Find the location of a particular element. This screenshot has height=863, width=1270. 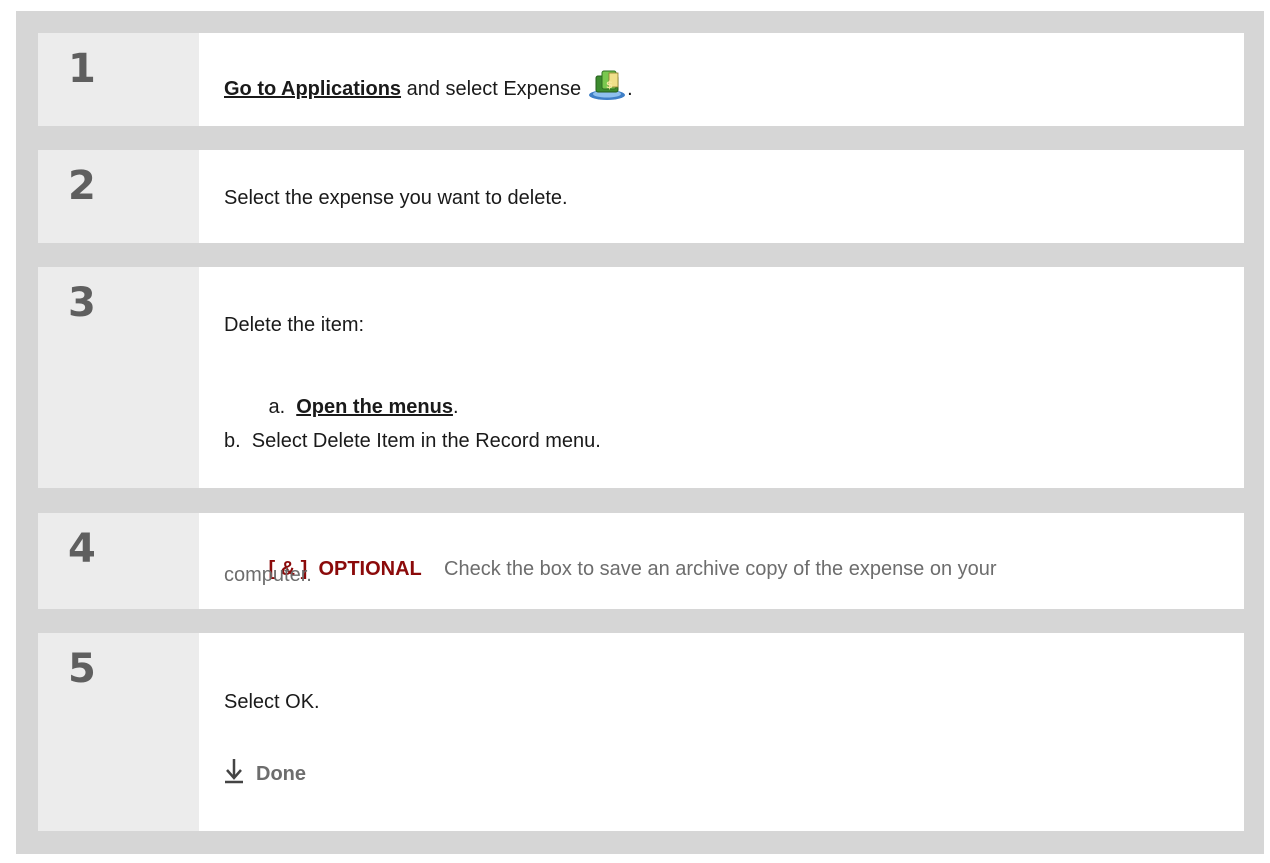

step-2: 2 Select the expense you want to delete. is located at coordinates (641, 196).